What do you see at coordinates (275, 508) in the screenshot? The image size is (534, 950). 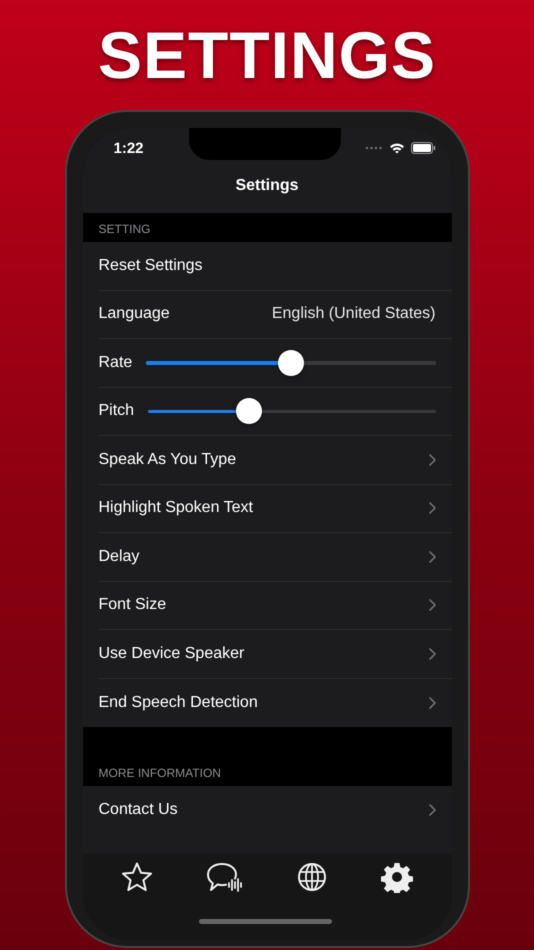 I see `settings-row: Highlight Spoken Text` at bounding box center [275, 508].